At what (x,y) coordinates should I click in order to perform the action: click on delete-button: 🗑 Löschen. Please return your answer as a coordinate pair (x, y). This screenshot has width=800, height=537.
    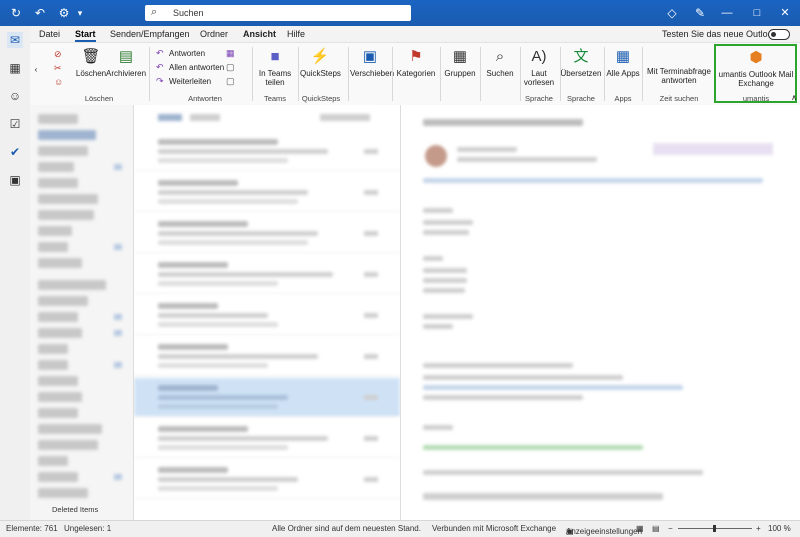
    Looking at the image, I should click on (91, 62).